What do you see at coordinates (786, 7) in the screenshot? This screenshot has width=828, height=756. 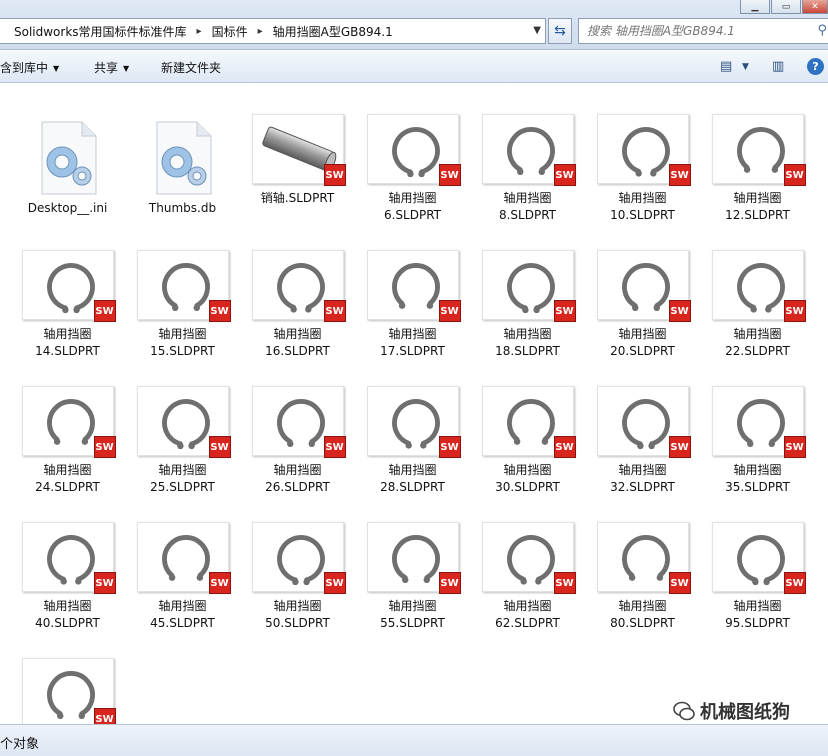 I see `maximize-button: ▭` at bounding box center [786, 7].